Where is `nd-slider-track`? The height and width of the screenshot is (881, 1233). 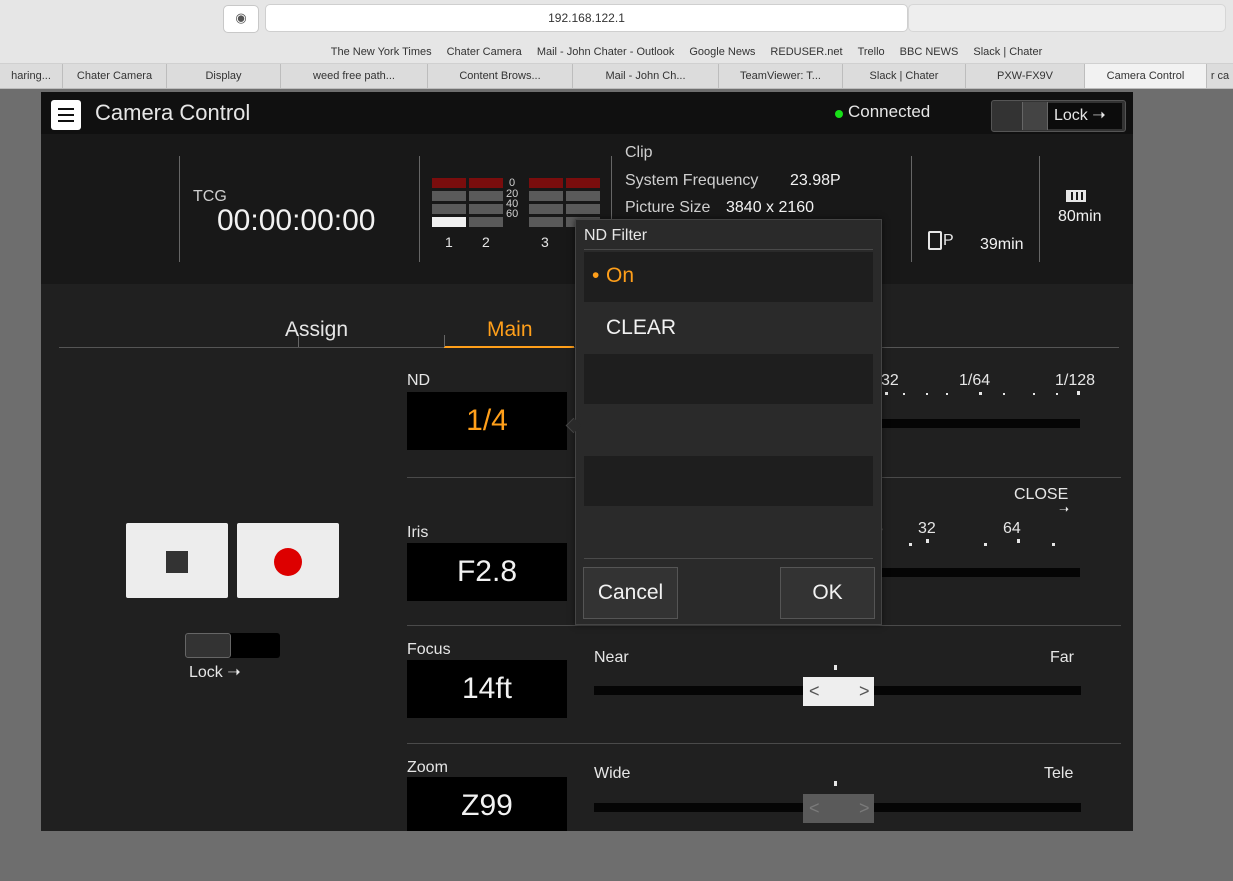
nd-slider-track is located at coordinates (980, 423).